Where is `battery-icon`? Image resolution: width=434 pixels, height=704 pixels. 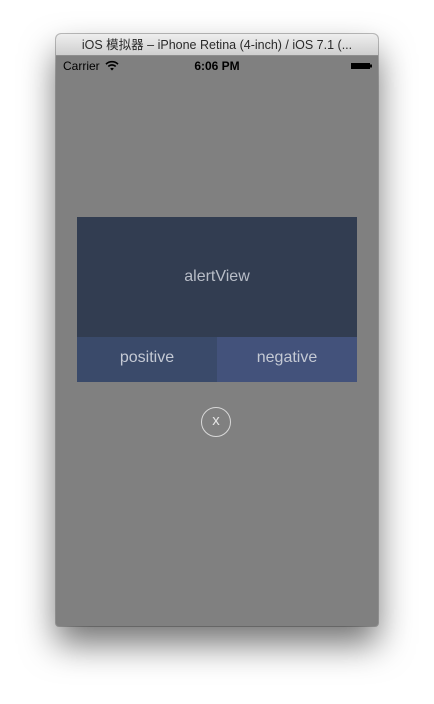 battery-icon is located at coordinates (361, 66).